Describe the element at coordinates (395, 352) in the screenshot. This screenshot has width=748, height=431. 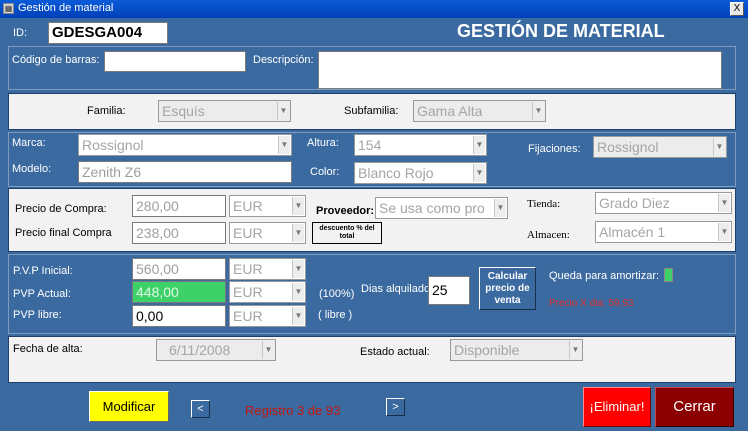
I see `estado-label: Estado actual:` at that location.